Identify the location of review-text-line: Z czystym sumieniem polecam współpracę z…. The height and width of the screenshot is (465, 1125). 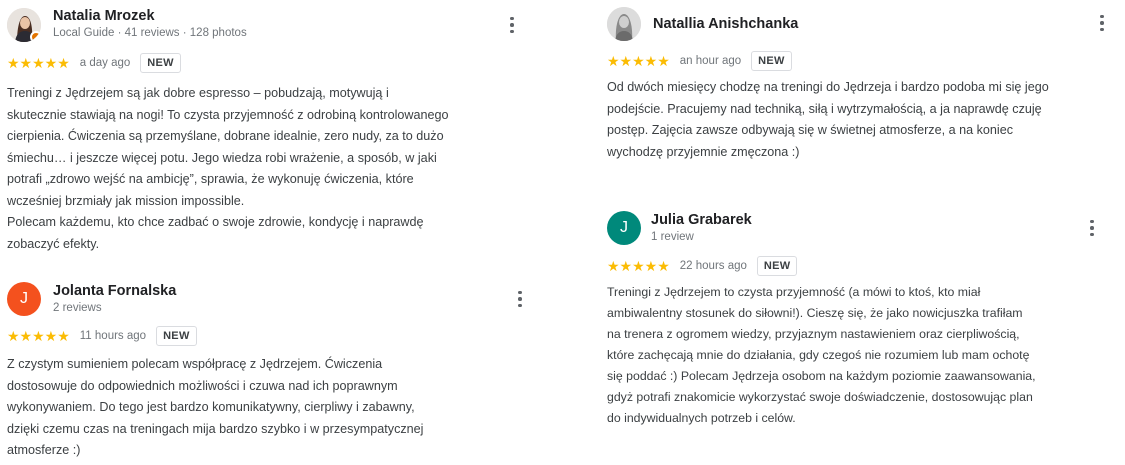
(195, 364).